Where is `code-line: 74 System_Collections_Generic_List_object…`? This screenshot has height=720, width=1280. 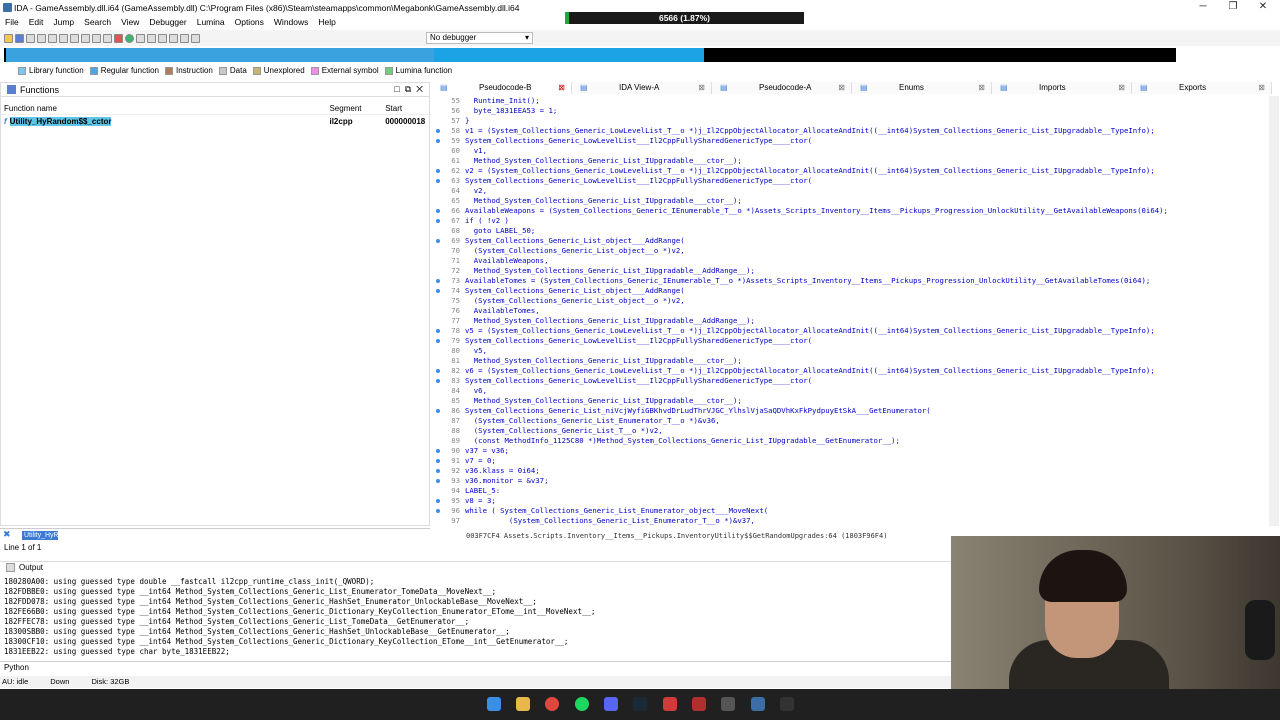 code-line: 74 System_Collections_Generic_List_object… is located at coordinates (850, 291).